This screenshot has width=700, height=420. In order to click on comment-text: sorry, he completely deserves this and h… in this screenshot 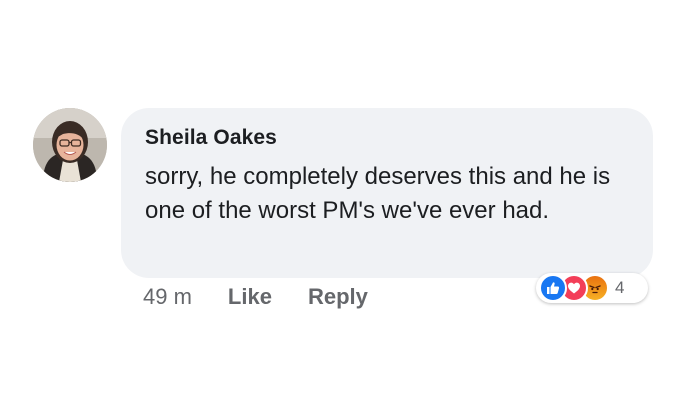, I will do `click(378, 193)`.